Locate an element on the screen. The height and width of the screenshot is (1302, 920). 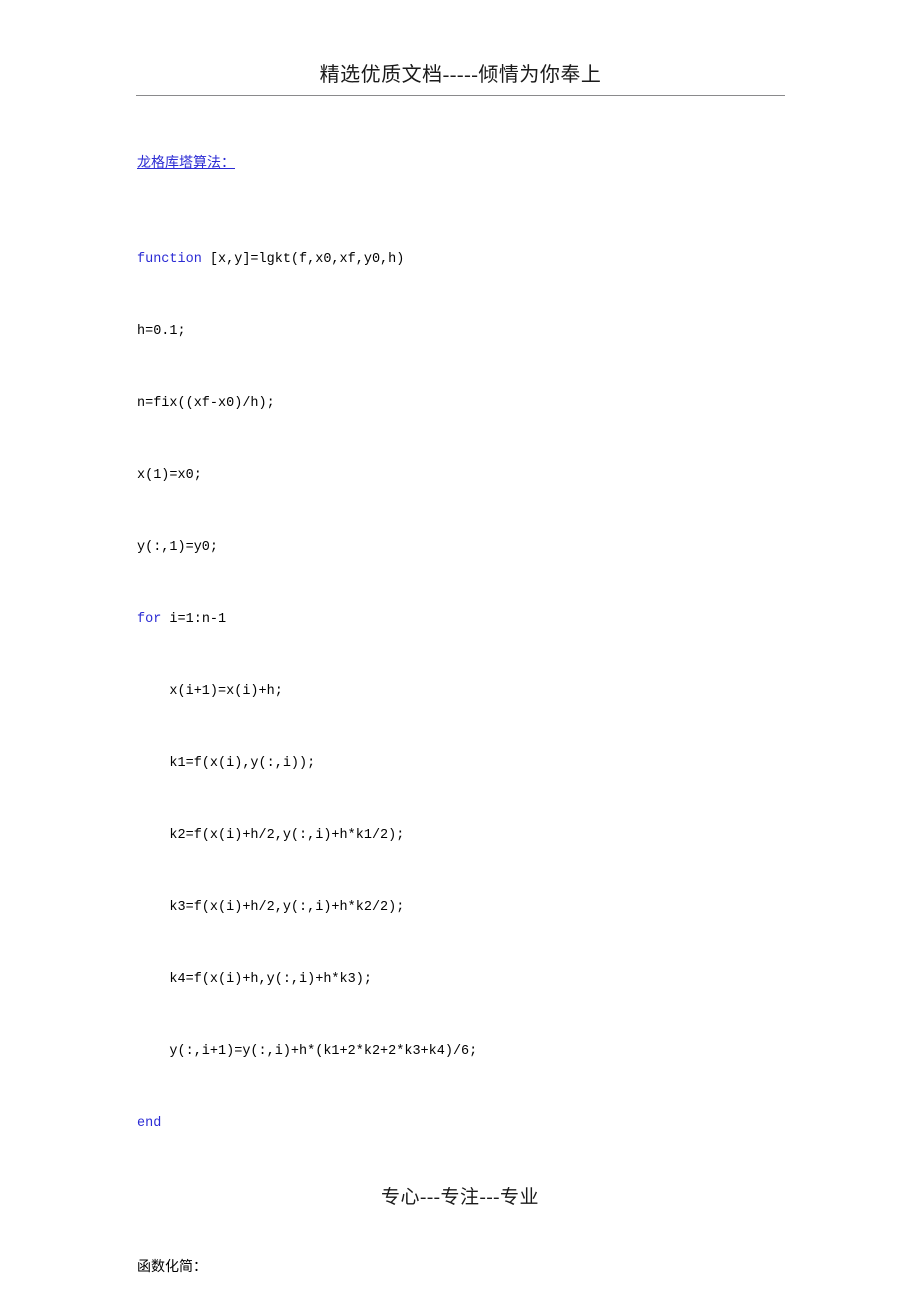
keyword-for: for is located at coordinates (149, 619).